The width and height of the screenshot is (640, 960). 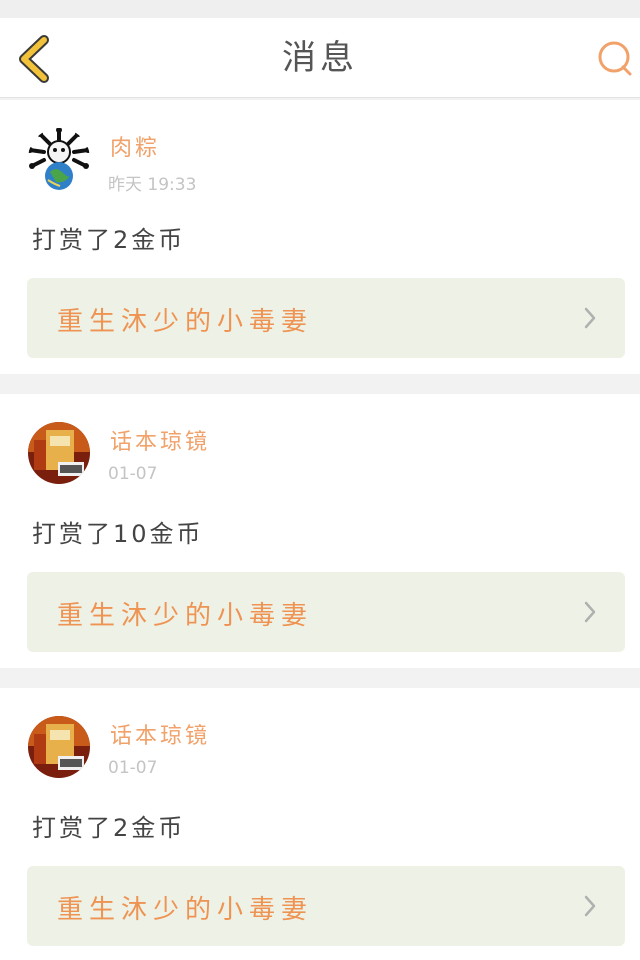 I want to click on skull-globe-avatar-icon, so click(x=59, y=159).